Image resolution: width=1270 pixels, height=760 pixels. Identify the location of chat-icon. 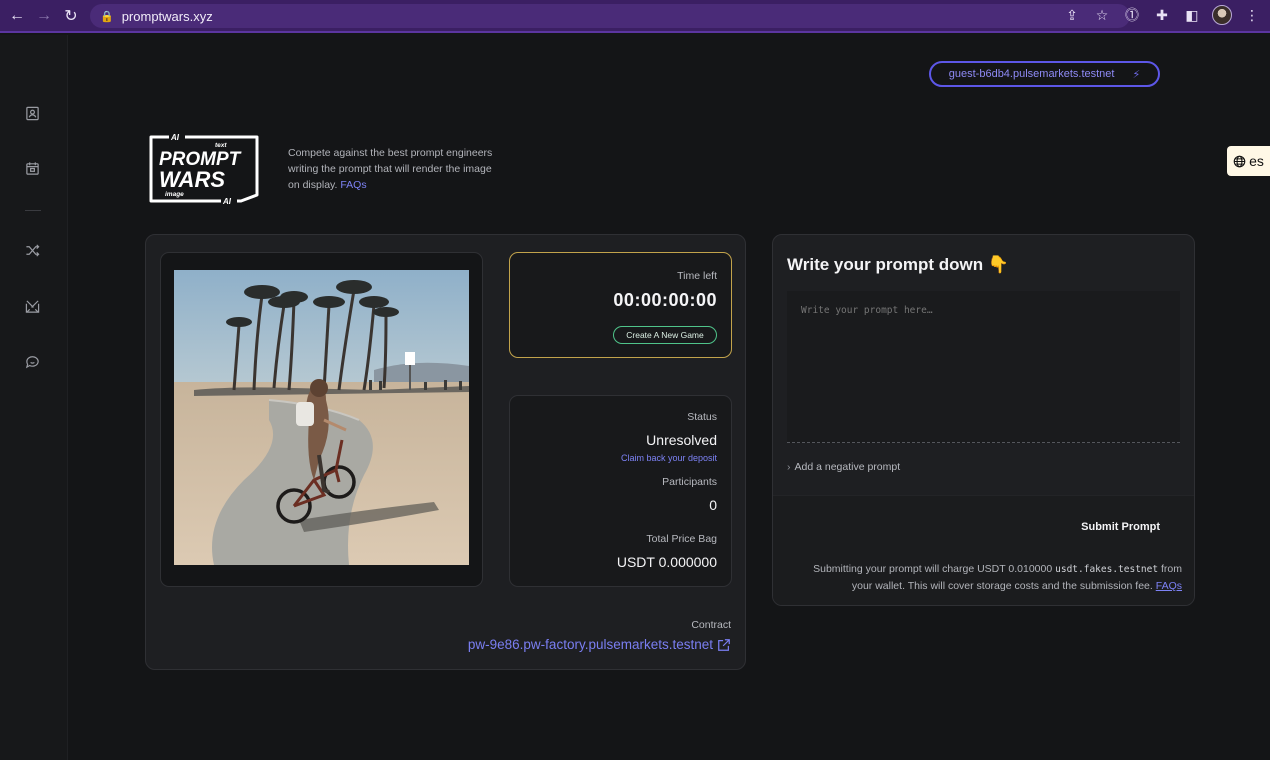
(32, 361).